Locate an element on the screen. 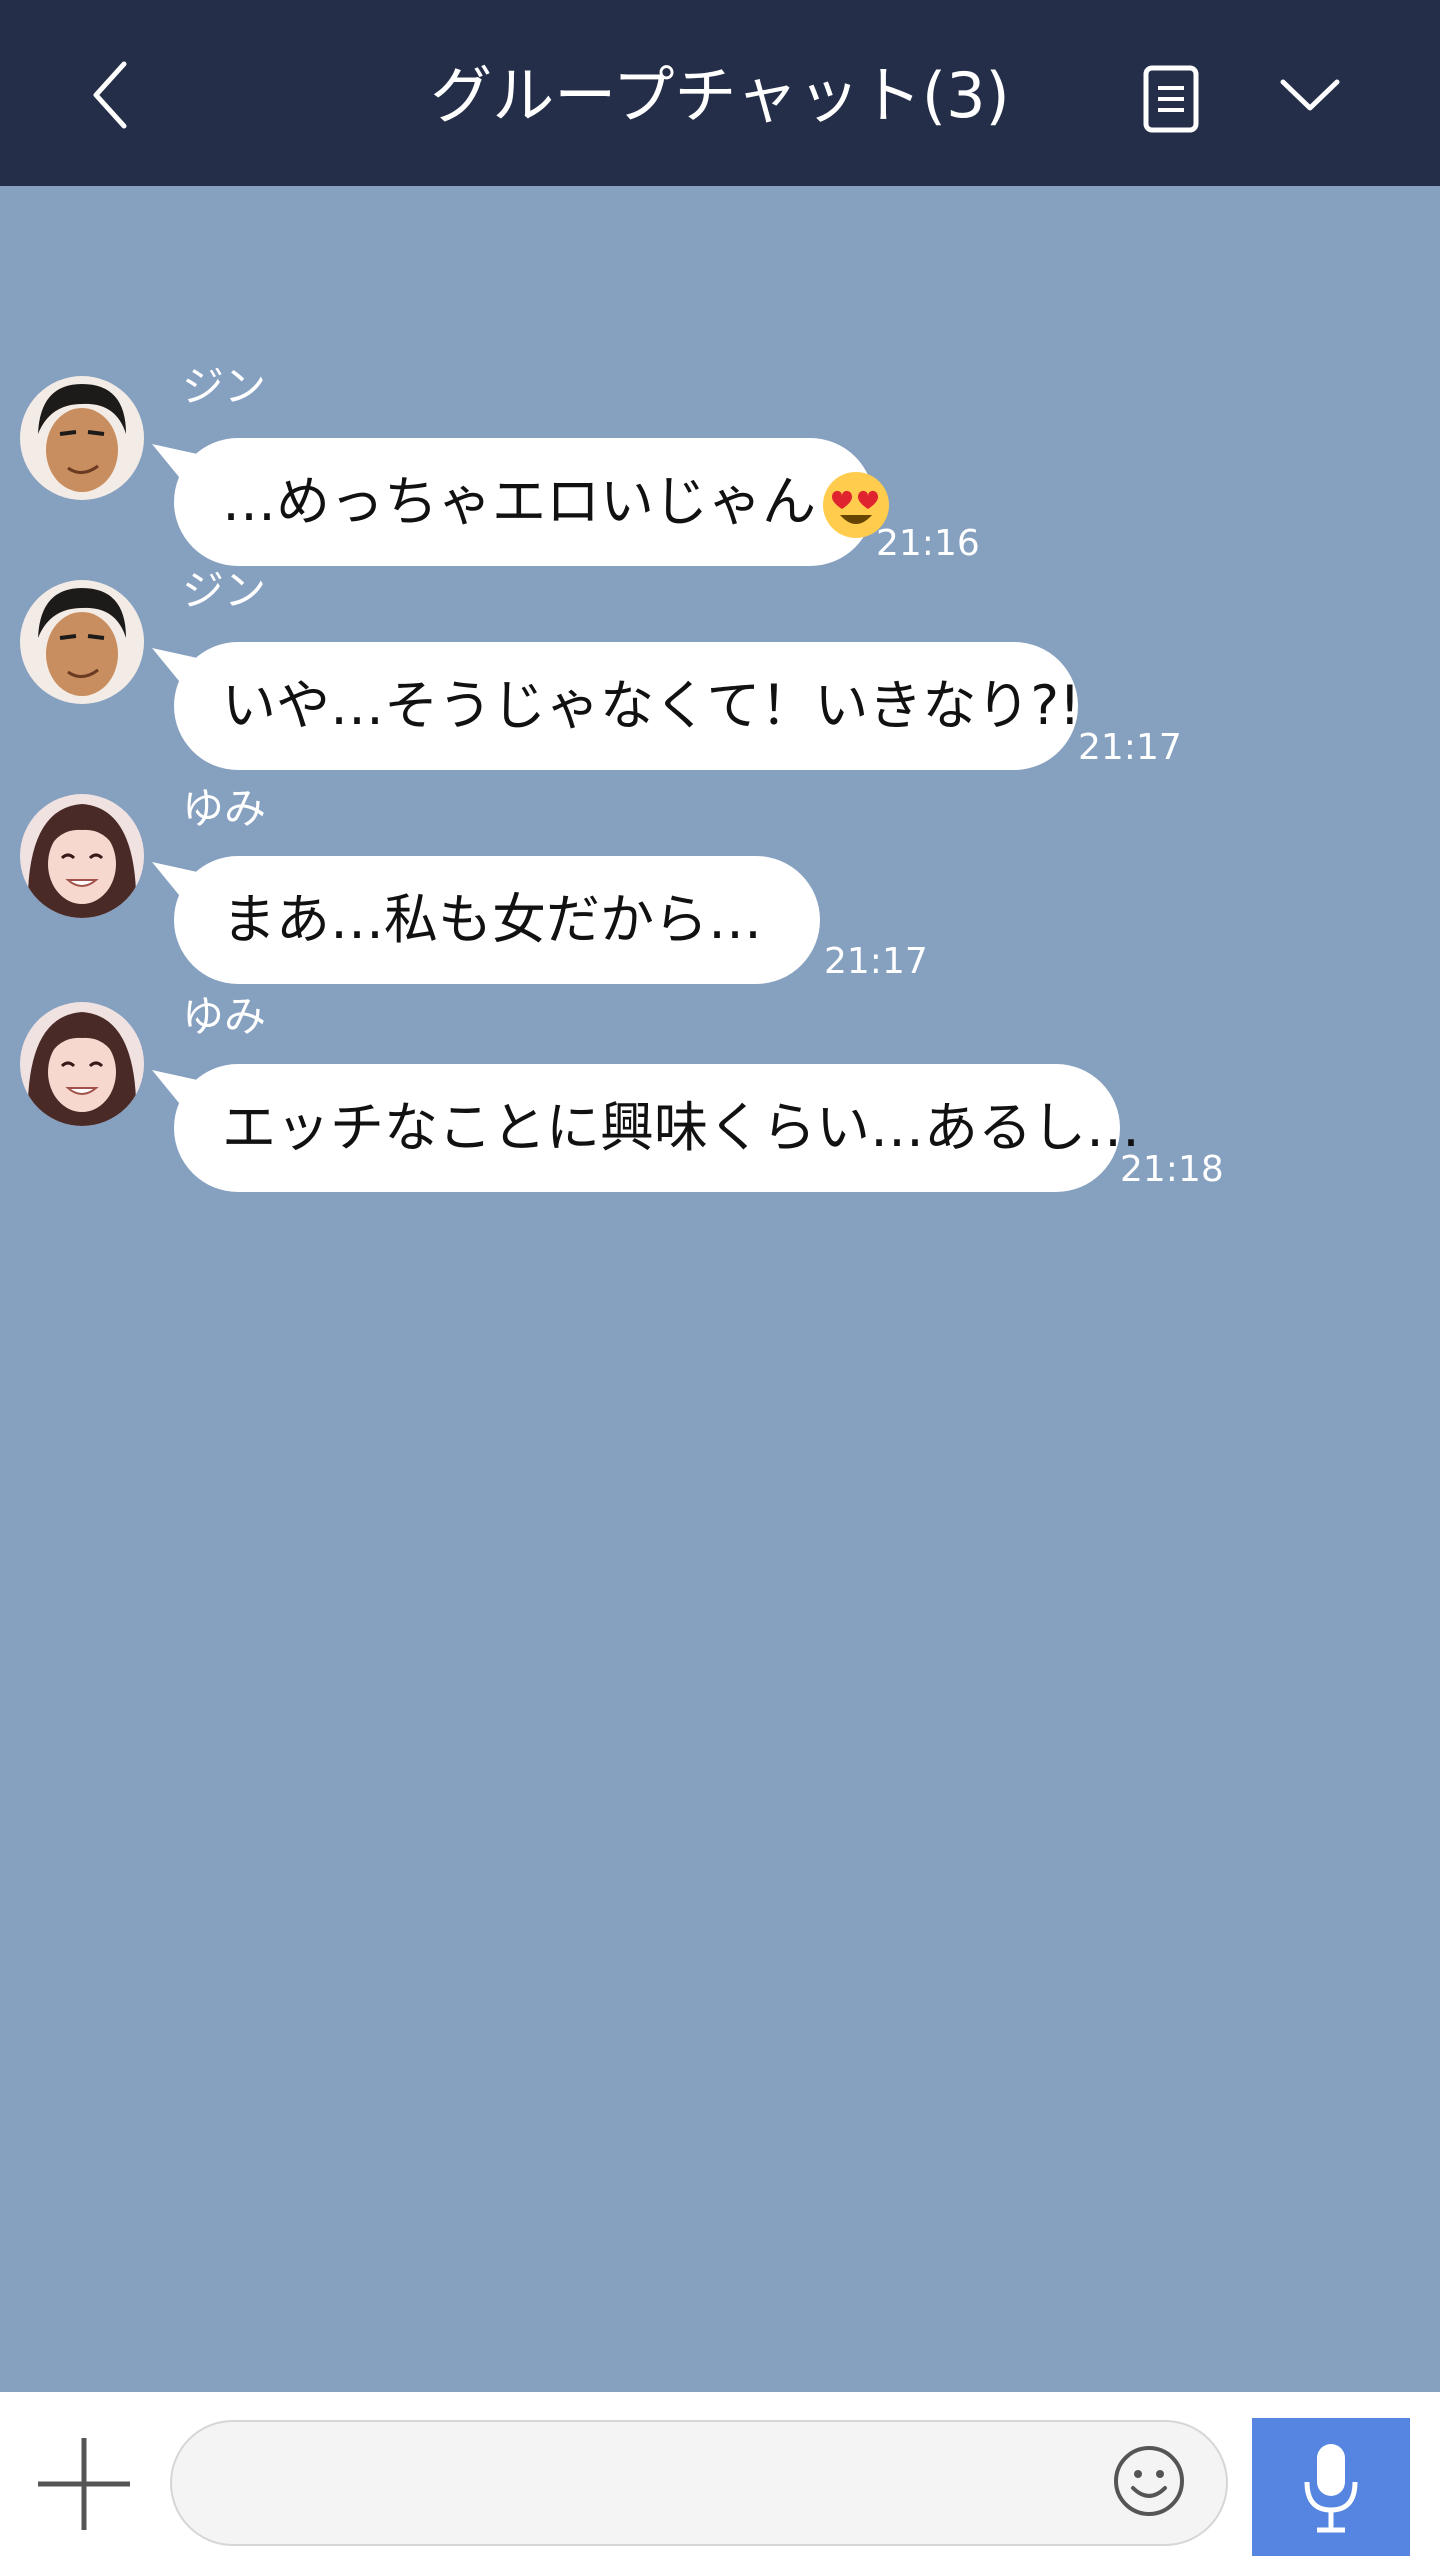 This screenshot has width=1440, height=2560. chevron-down-icon is located at coordinates (1310, 95).